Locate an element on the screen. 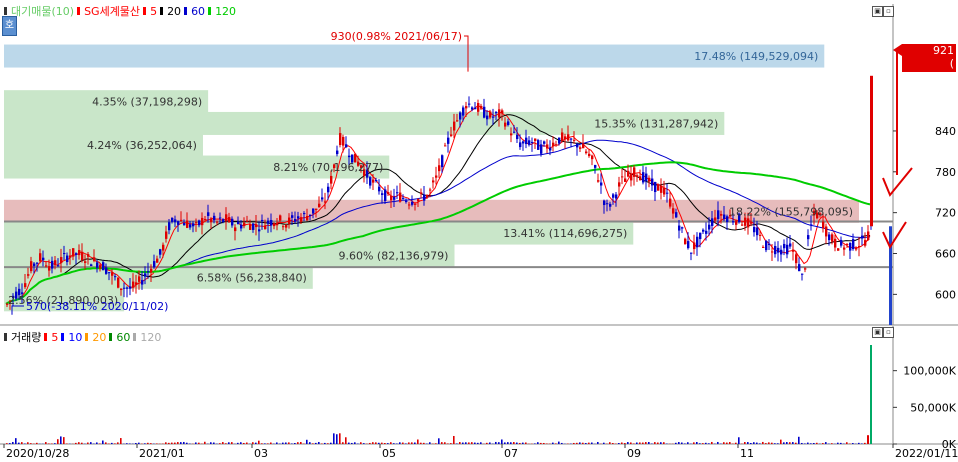 Image resolution: width=958 pixels, height=462 pixels. legend-item-volume: 거래량 is located at coordinates (26, 337).